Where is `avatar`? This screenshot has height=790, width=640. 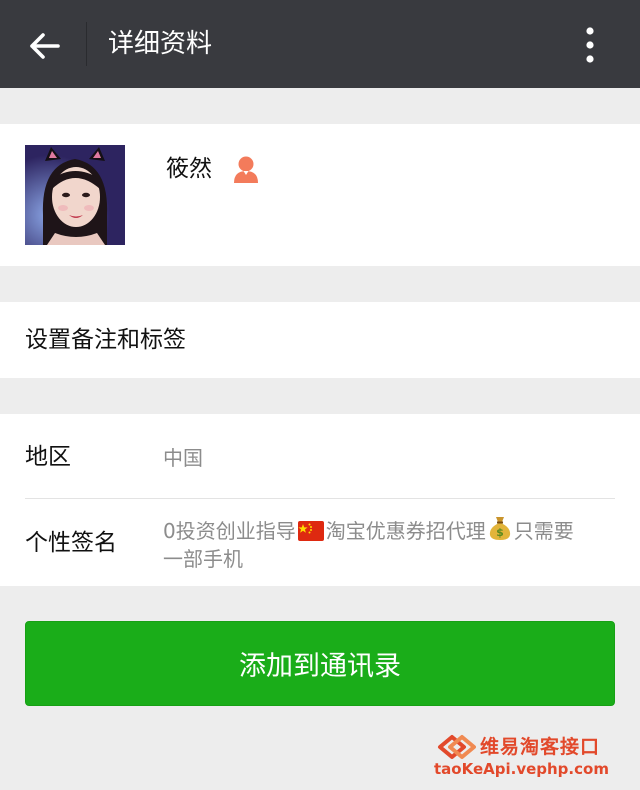
avatar is located at coordinates (75, 195).